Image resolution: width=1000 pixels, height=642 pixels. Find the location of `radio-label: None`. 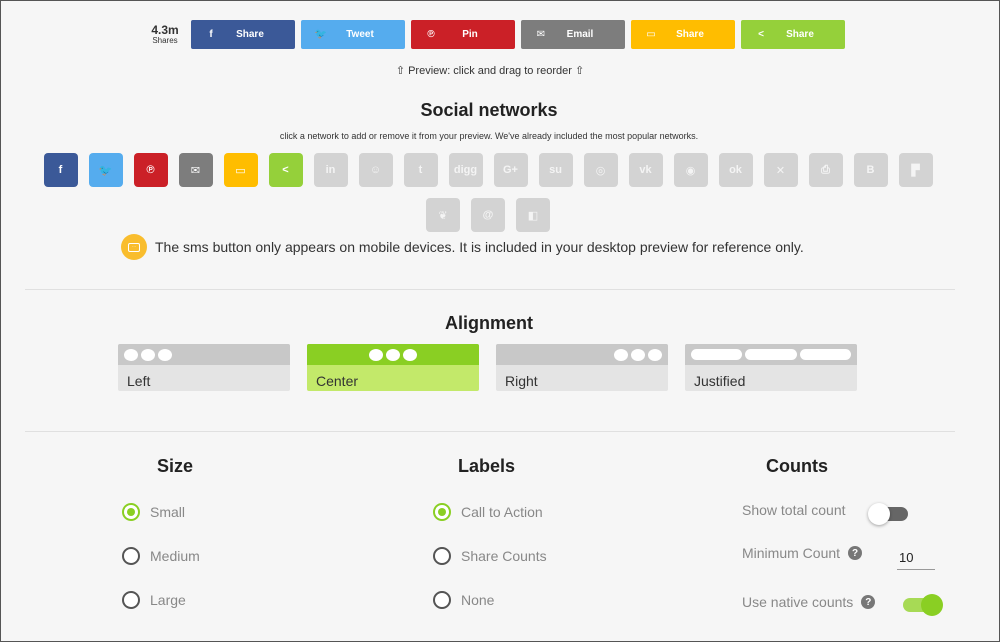

radio-label: None is located at coordinates (478, 600).